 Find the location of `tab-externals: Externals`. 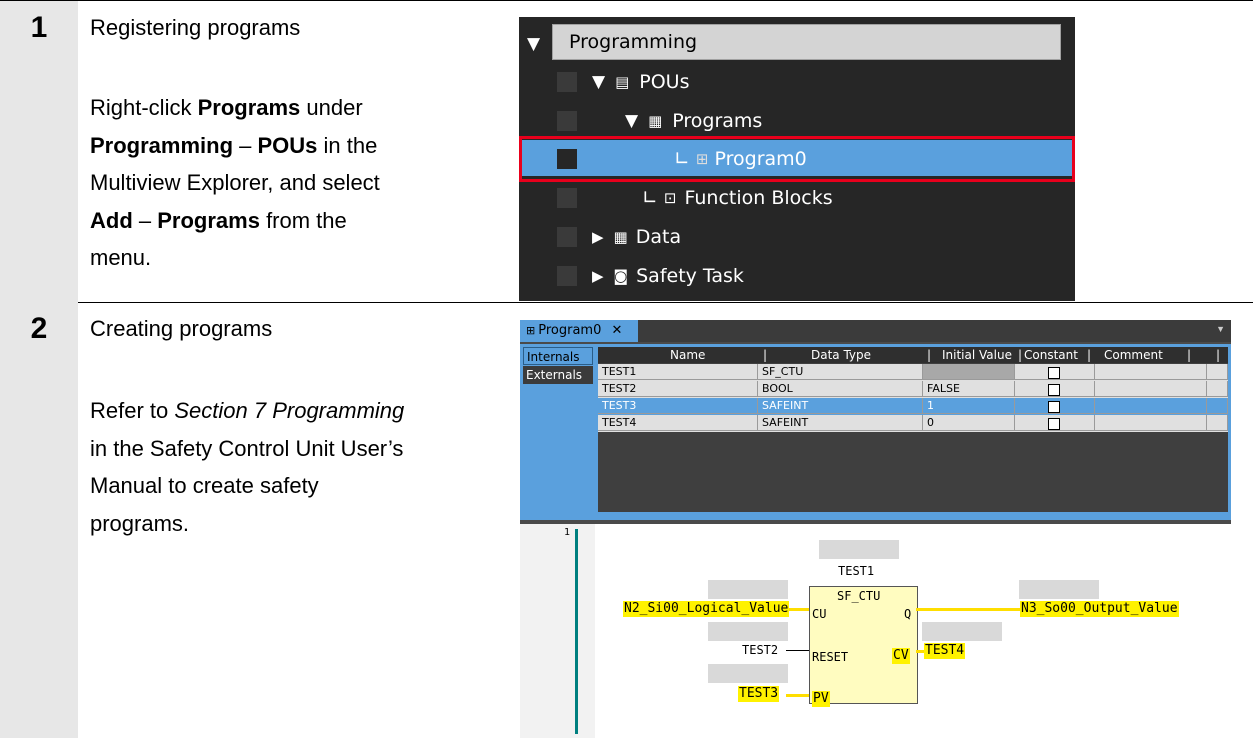

tab-externals: Externals is located at coordinates (558, 375).